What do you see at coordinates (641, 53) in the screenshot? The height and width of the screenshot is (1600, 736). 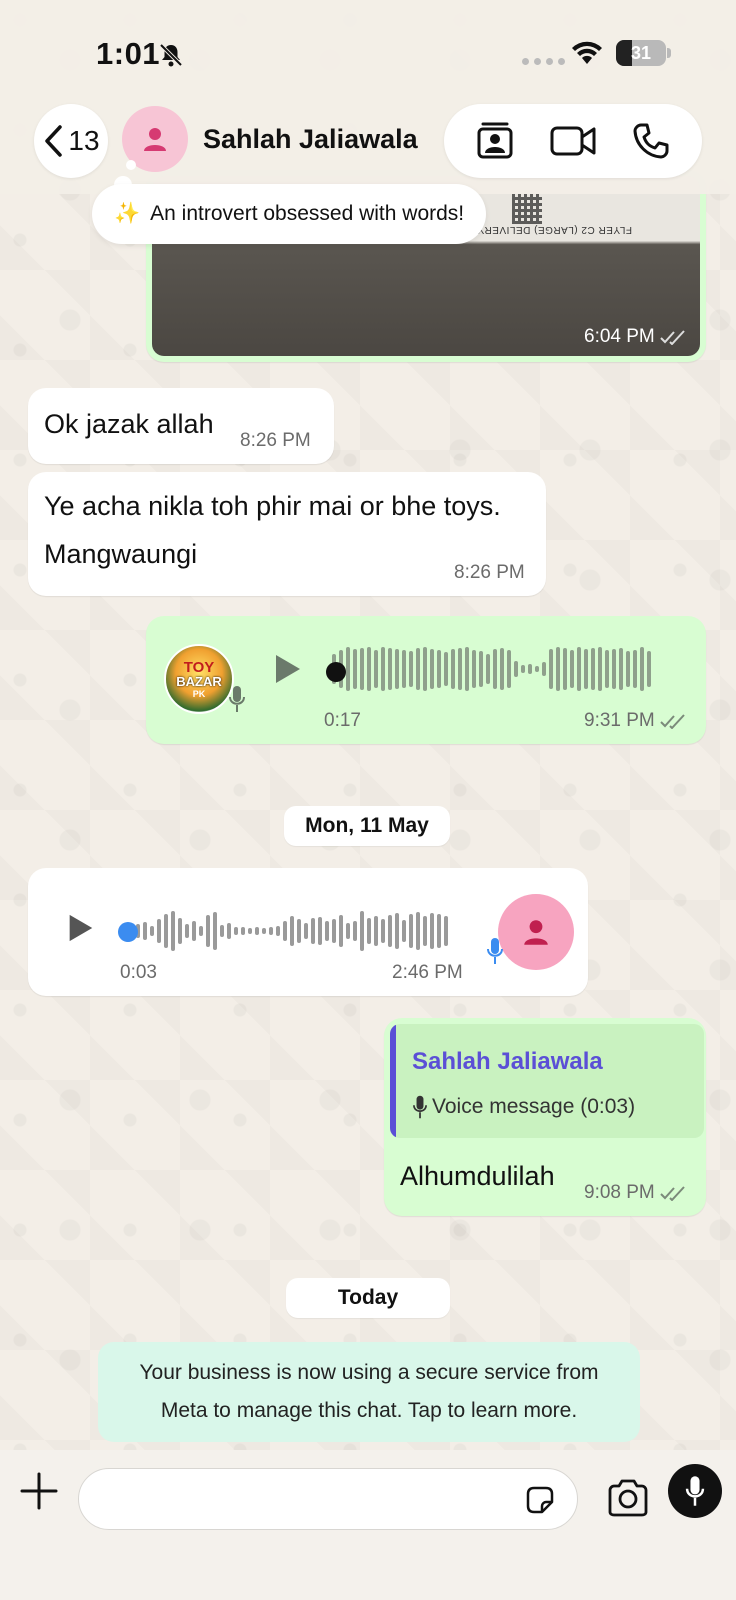 I see `battery-level: 31` at bounding box center [641, 53].